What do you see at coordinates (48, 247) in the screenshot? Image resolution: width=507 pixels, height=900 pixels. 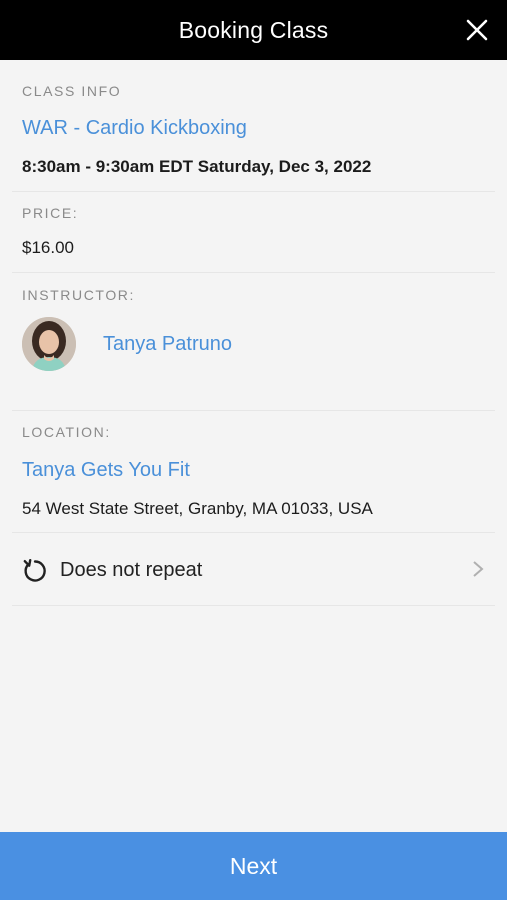 I see `price-value: $16.00` at bounding box center [48, 247].